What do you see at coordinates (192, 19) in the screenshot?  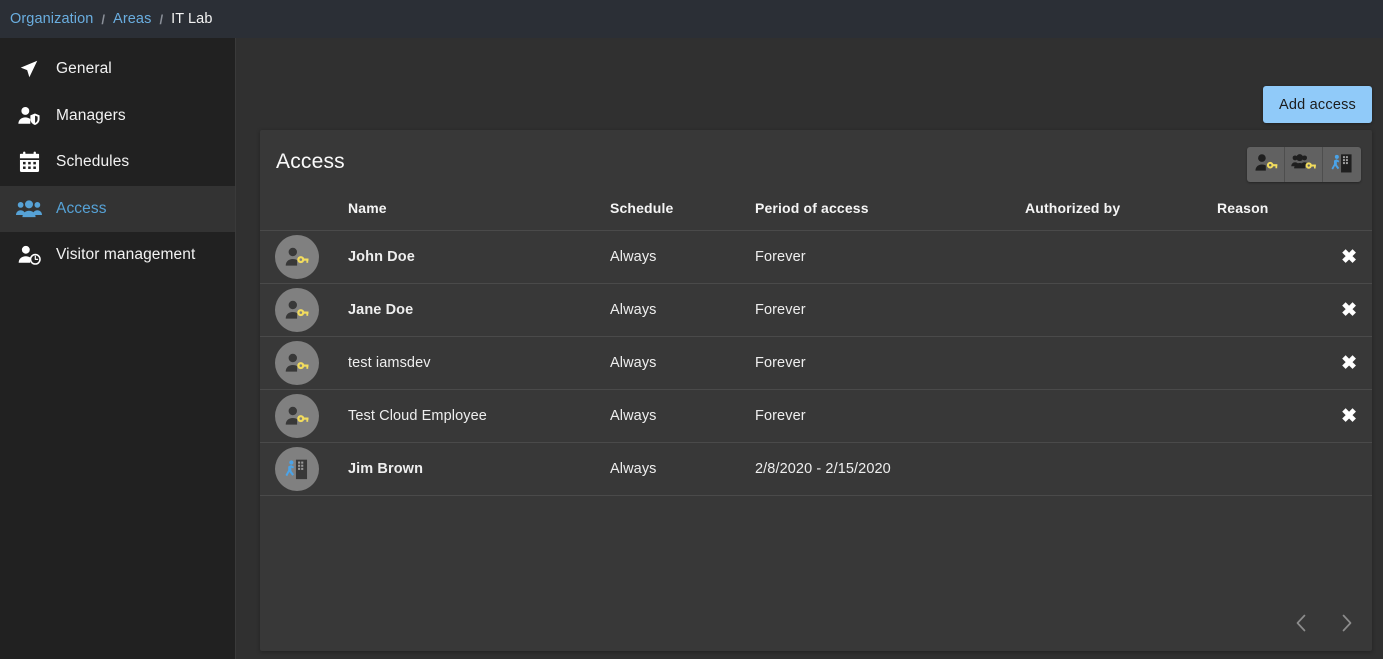 I see `breadcrumb-item-current: IT Lab` at bounding box center [192, 19].